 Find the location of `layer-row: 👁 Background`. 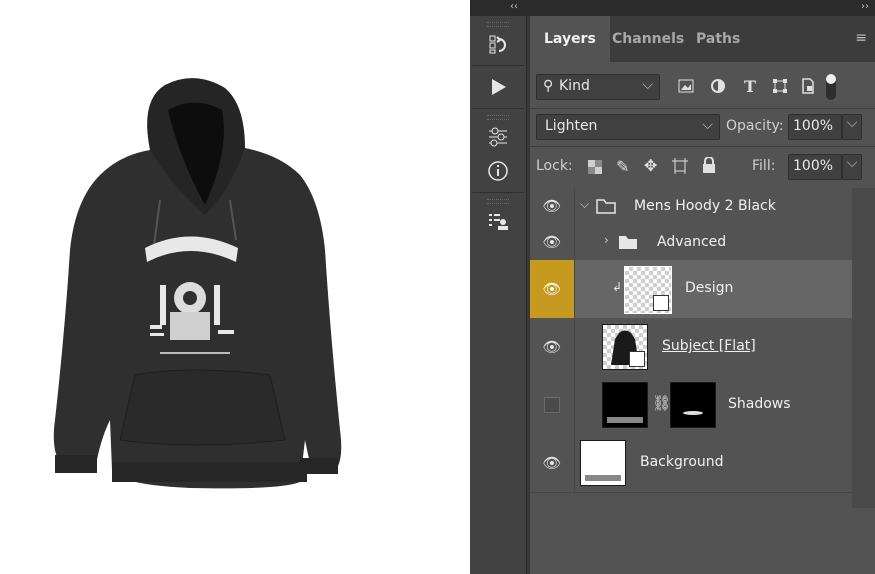

layer-row: 👁 Background is located at coordinates (691, 463).